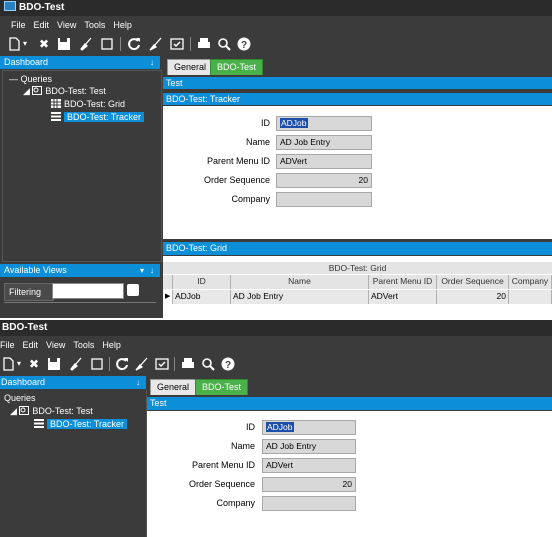 The image size is (552, 537). What do you see at coordinates (265, 123) in the screenshot?
I see `id-label: ID` at bounding box center [265, 123].